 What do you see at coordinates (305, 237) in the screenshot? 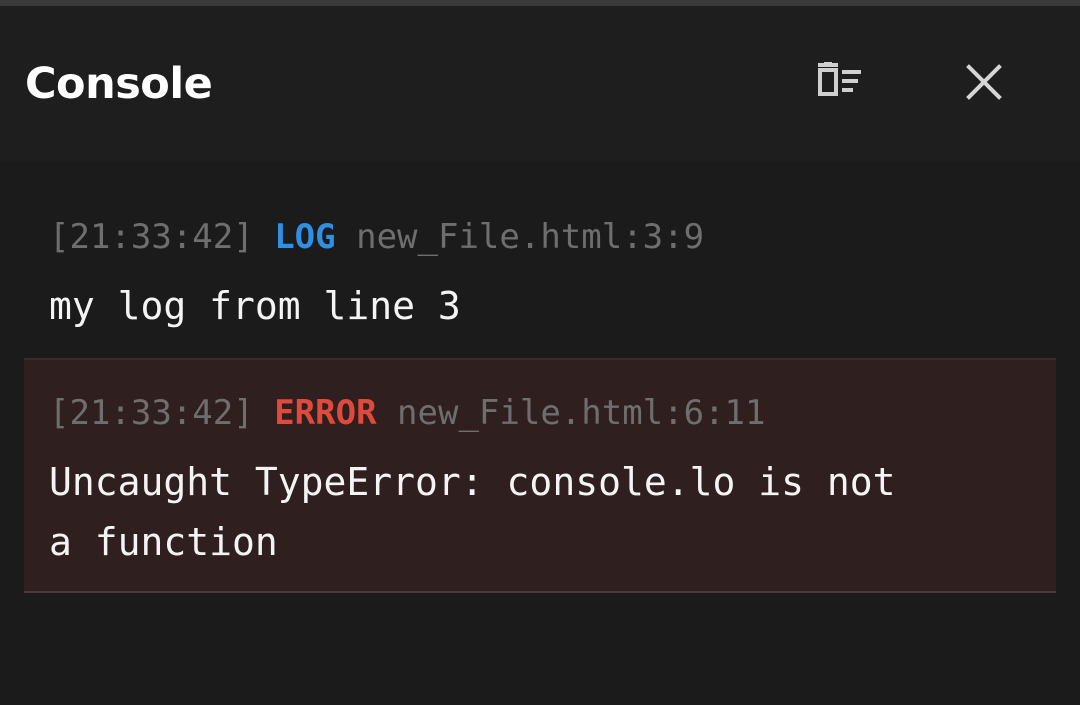
I see `entry-level: LOG` at bounding box center [305, 237].